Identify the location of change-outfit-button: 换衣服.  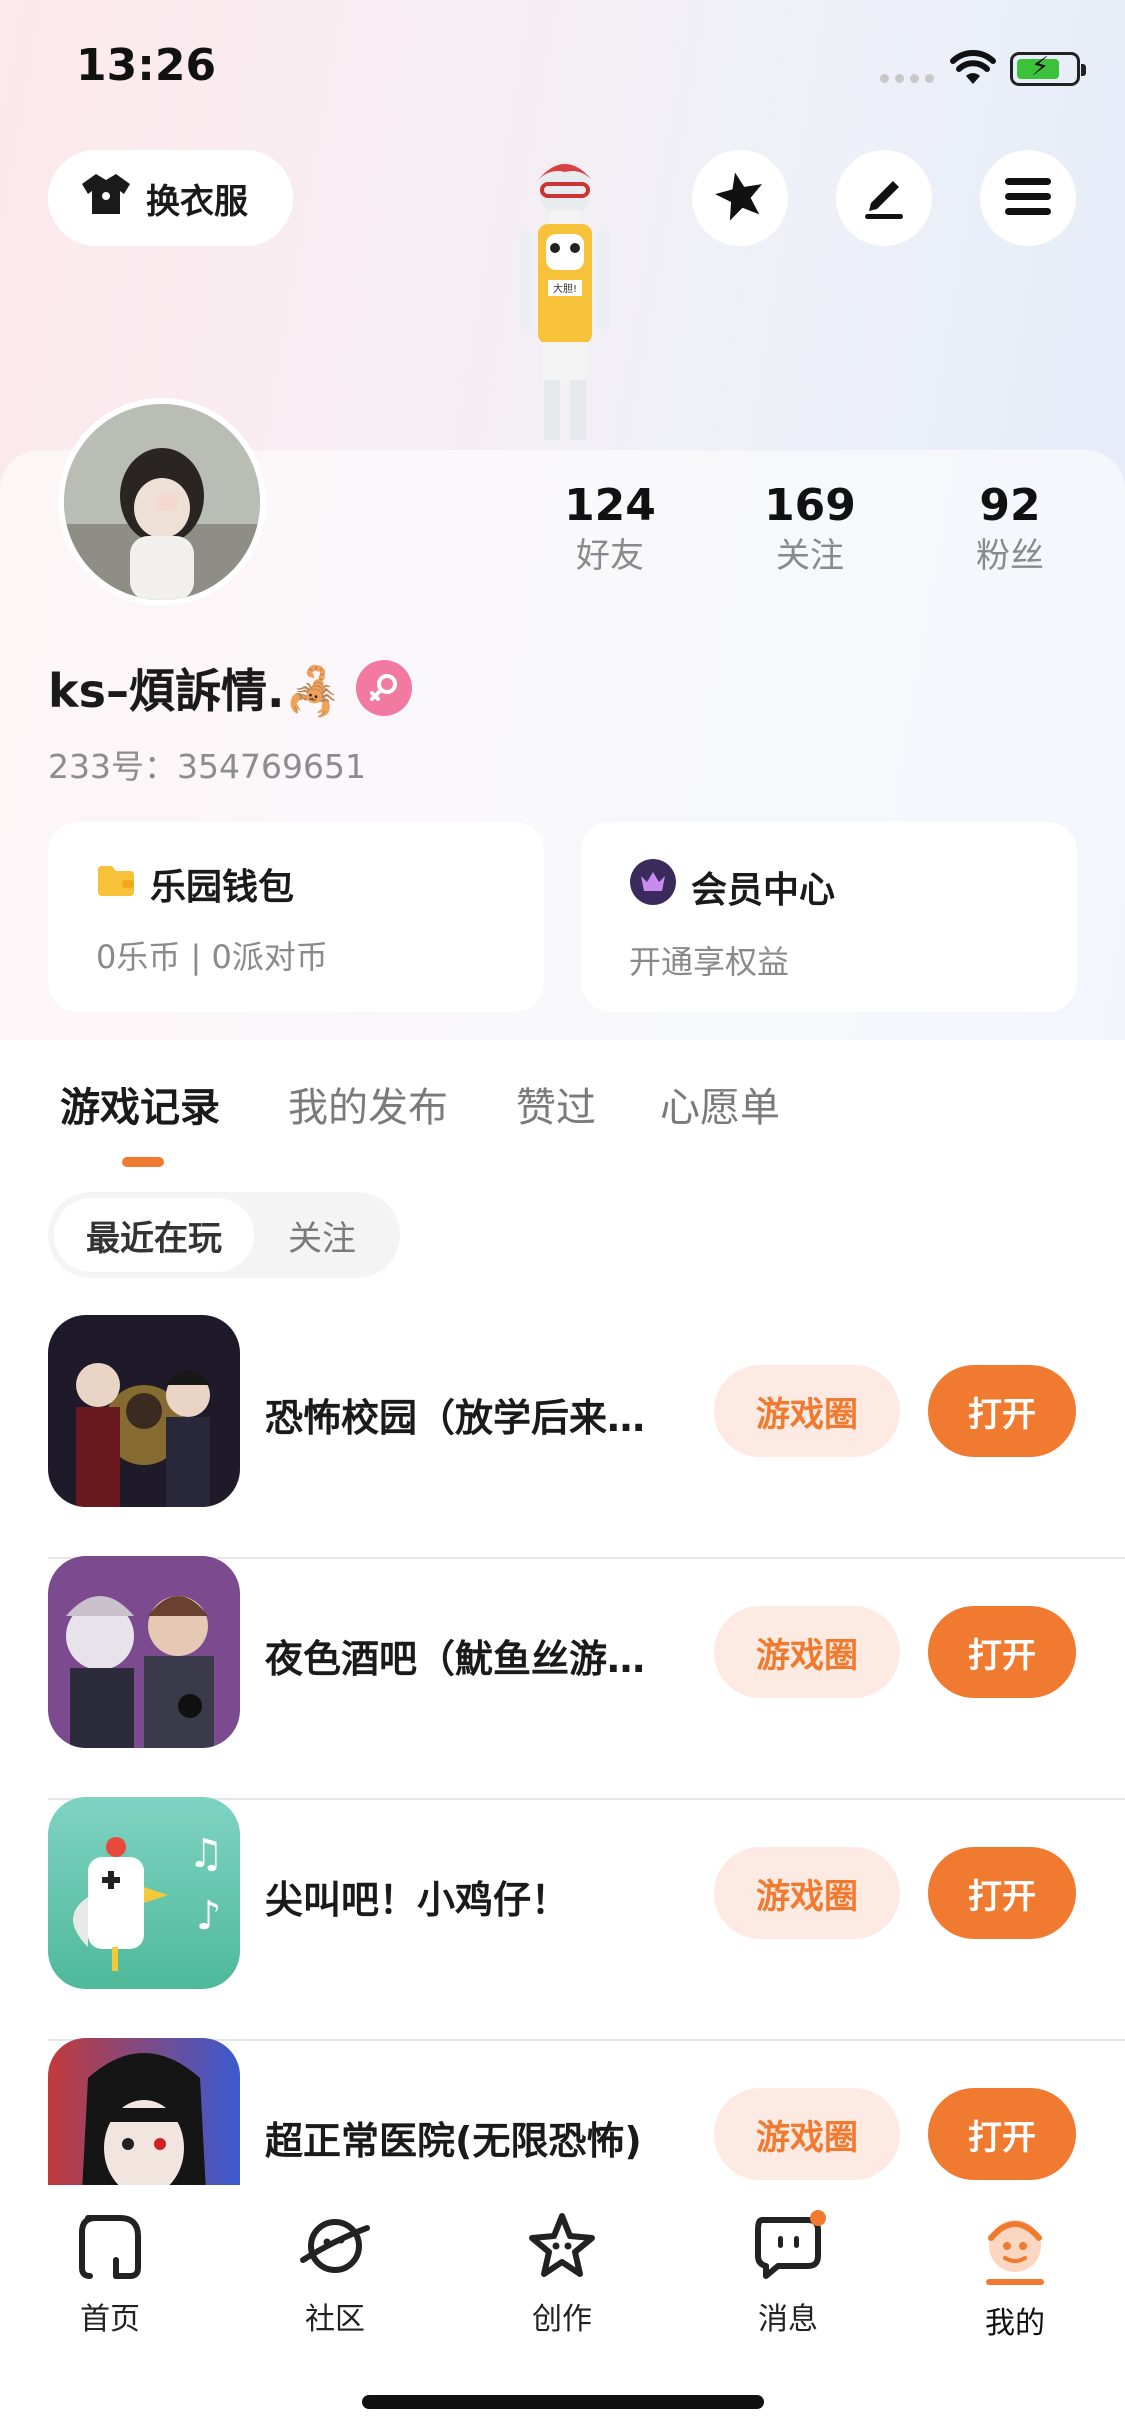
(170, 198).